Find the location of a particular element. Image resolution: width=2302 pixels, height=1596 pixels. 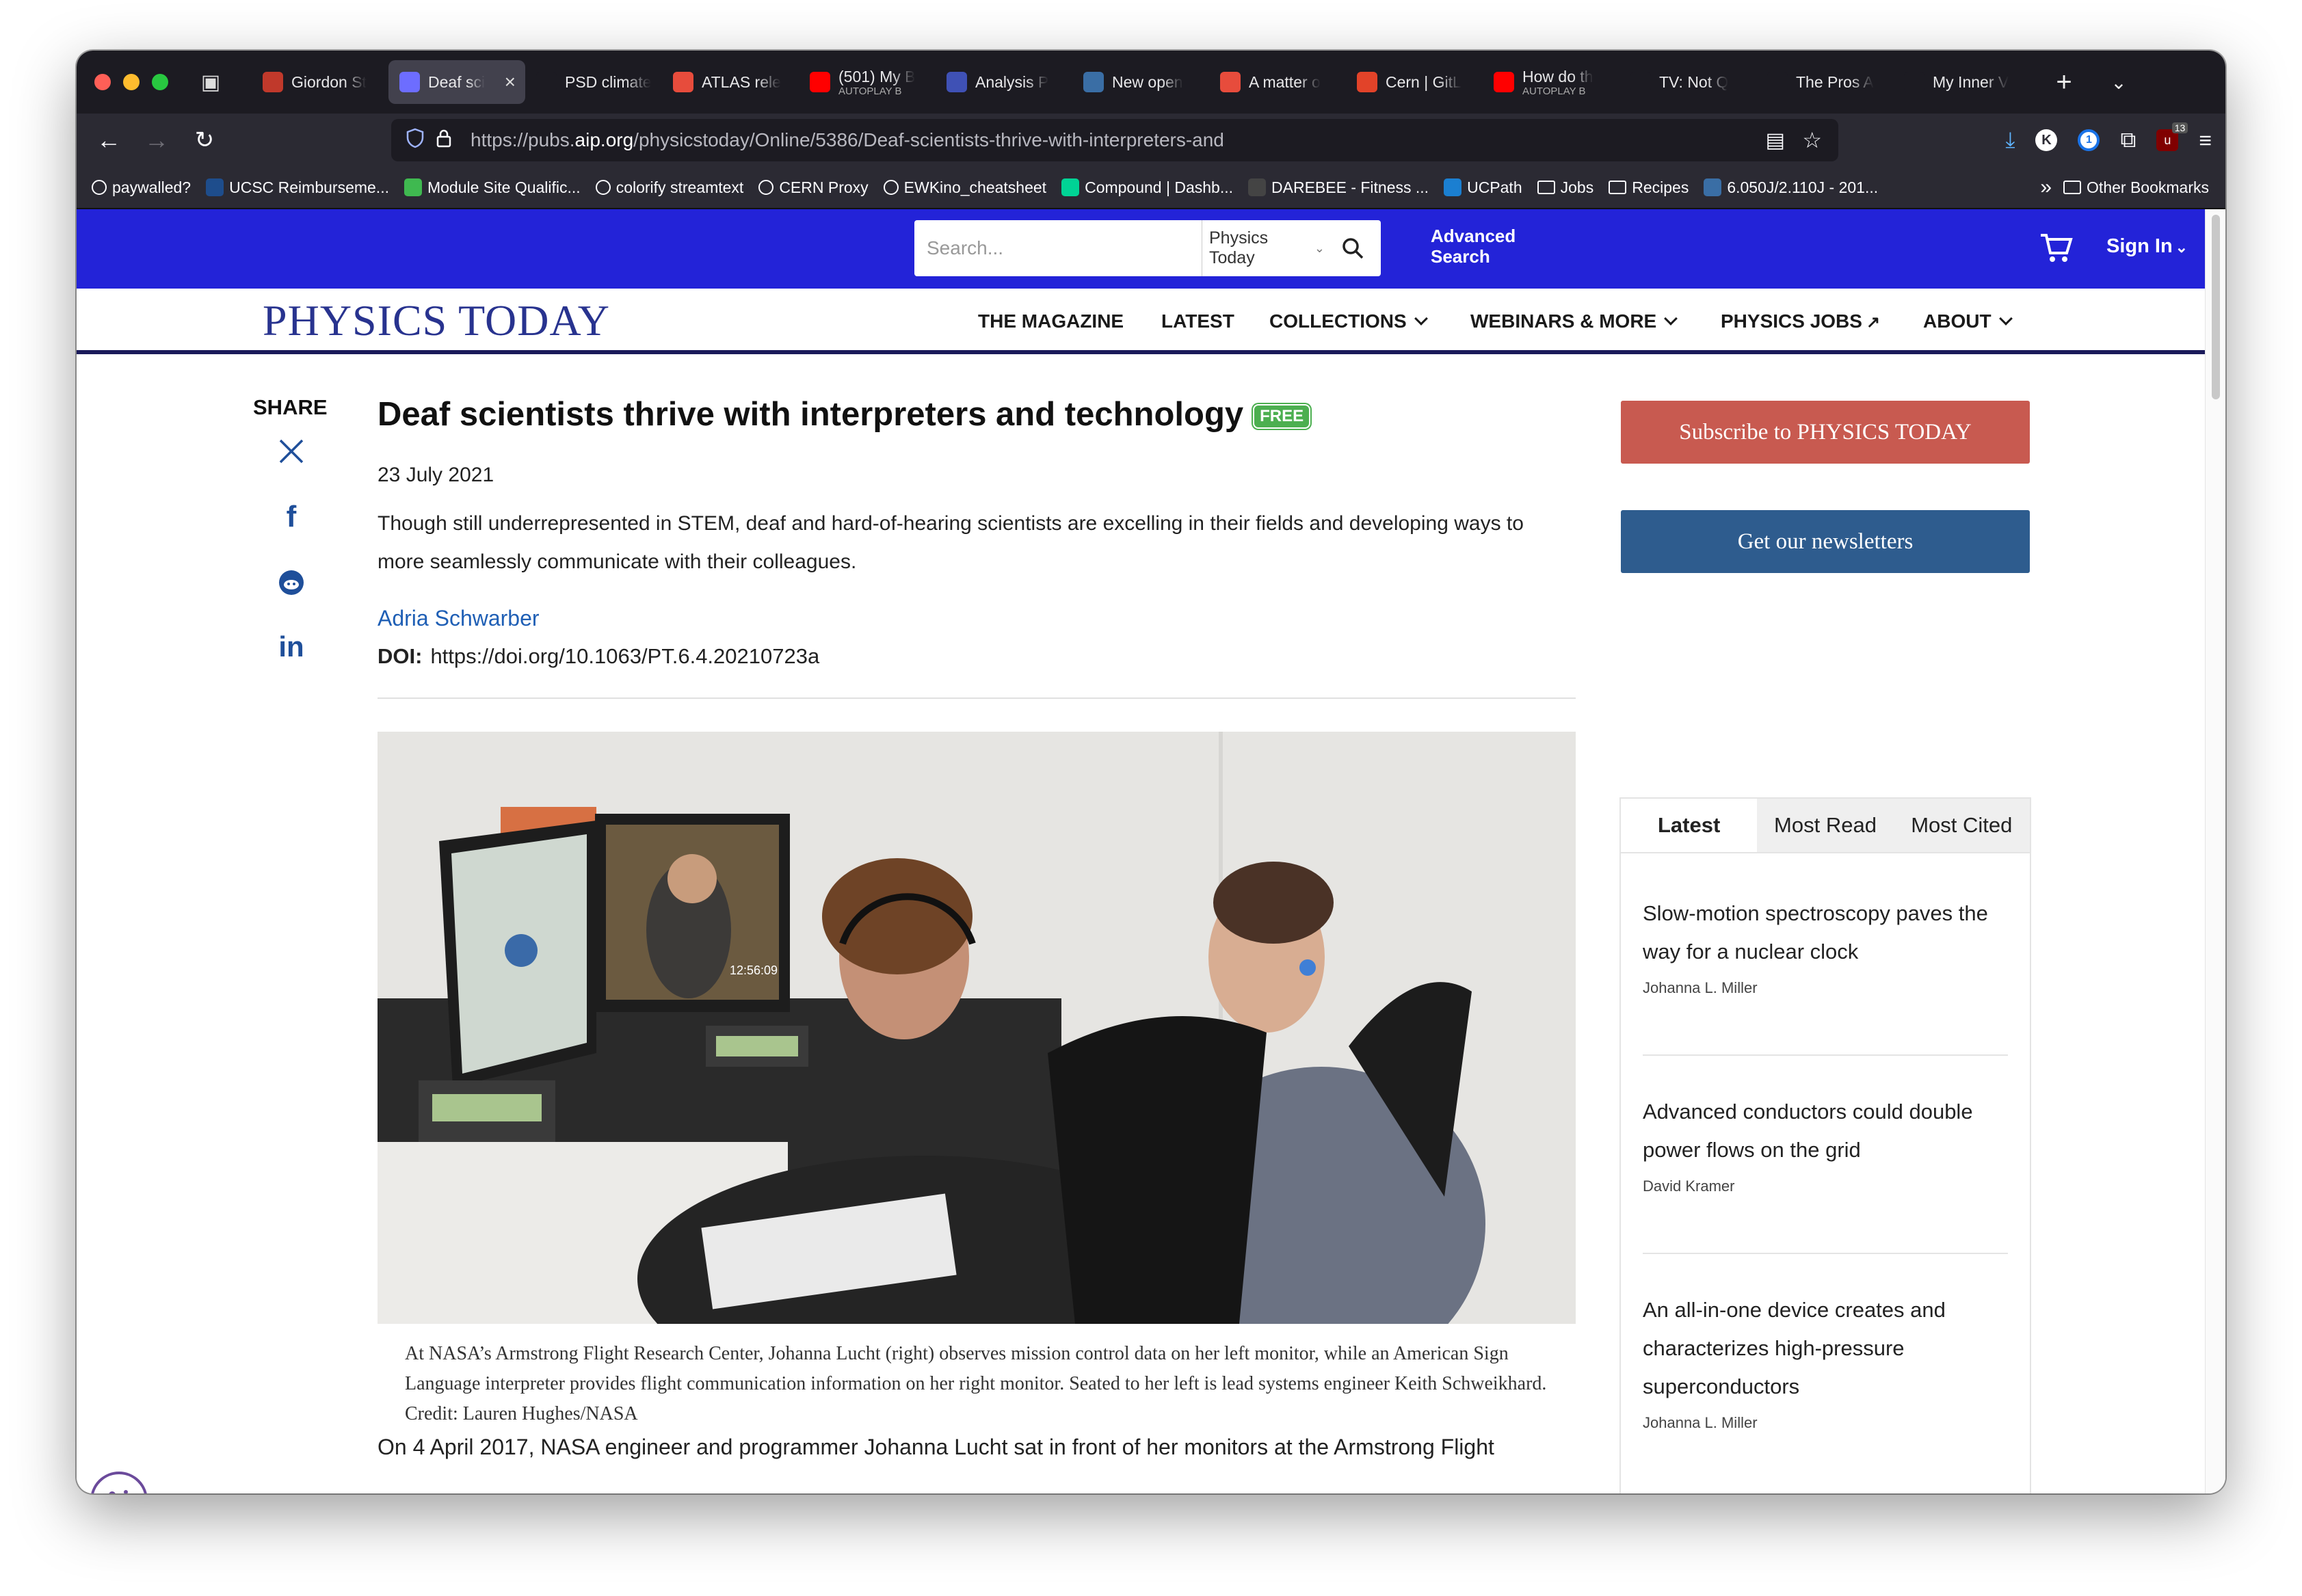

reddit-share-icon is located at coordinates (291, 582).